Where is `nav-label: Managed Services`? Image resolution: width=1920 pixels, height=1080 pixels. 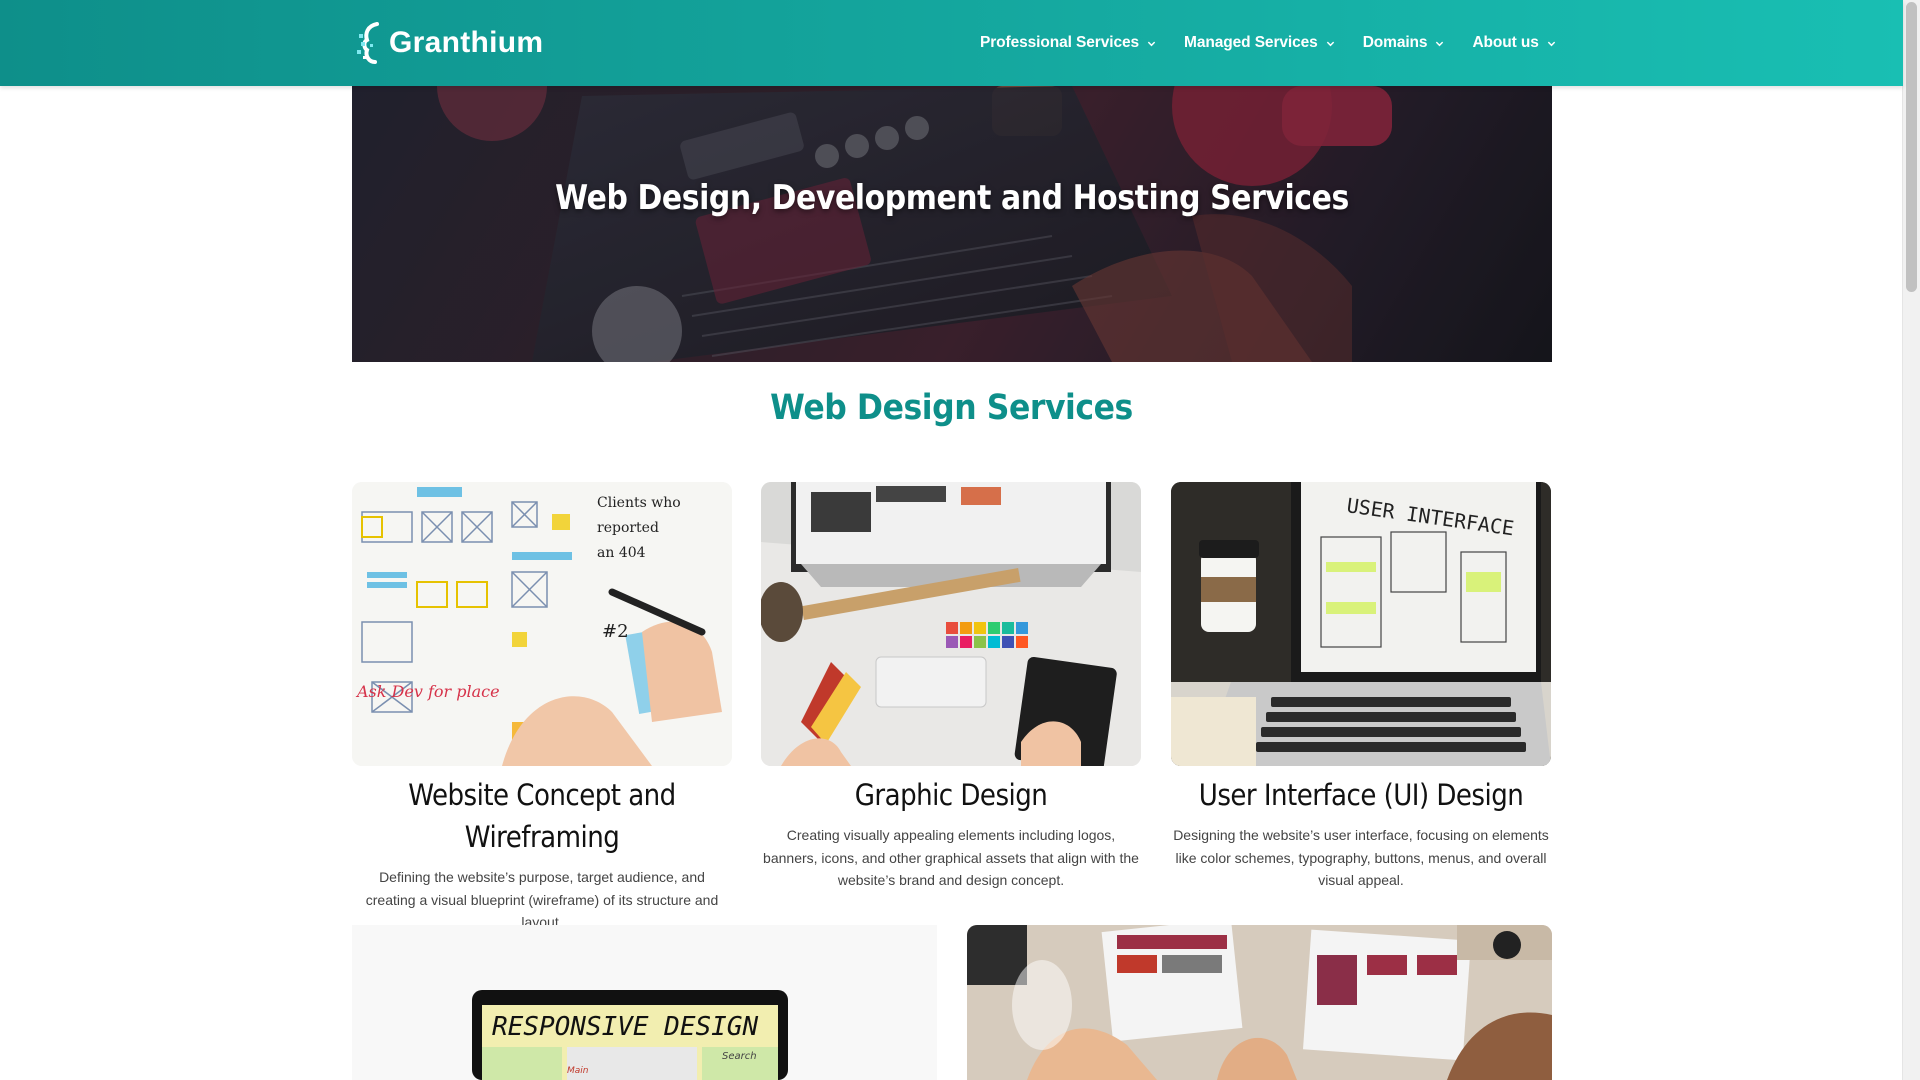 nav-label: Managed Services is located at coordinates (1251, 42).